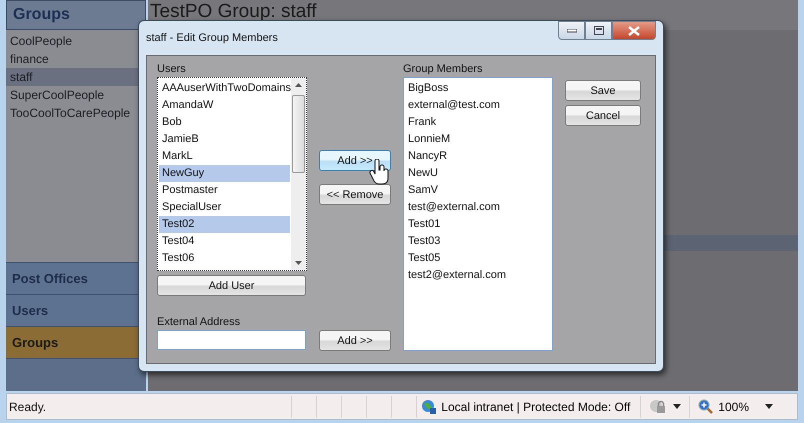  I want to click on user-item: AmandaW, so click(224, 105).